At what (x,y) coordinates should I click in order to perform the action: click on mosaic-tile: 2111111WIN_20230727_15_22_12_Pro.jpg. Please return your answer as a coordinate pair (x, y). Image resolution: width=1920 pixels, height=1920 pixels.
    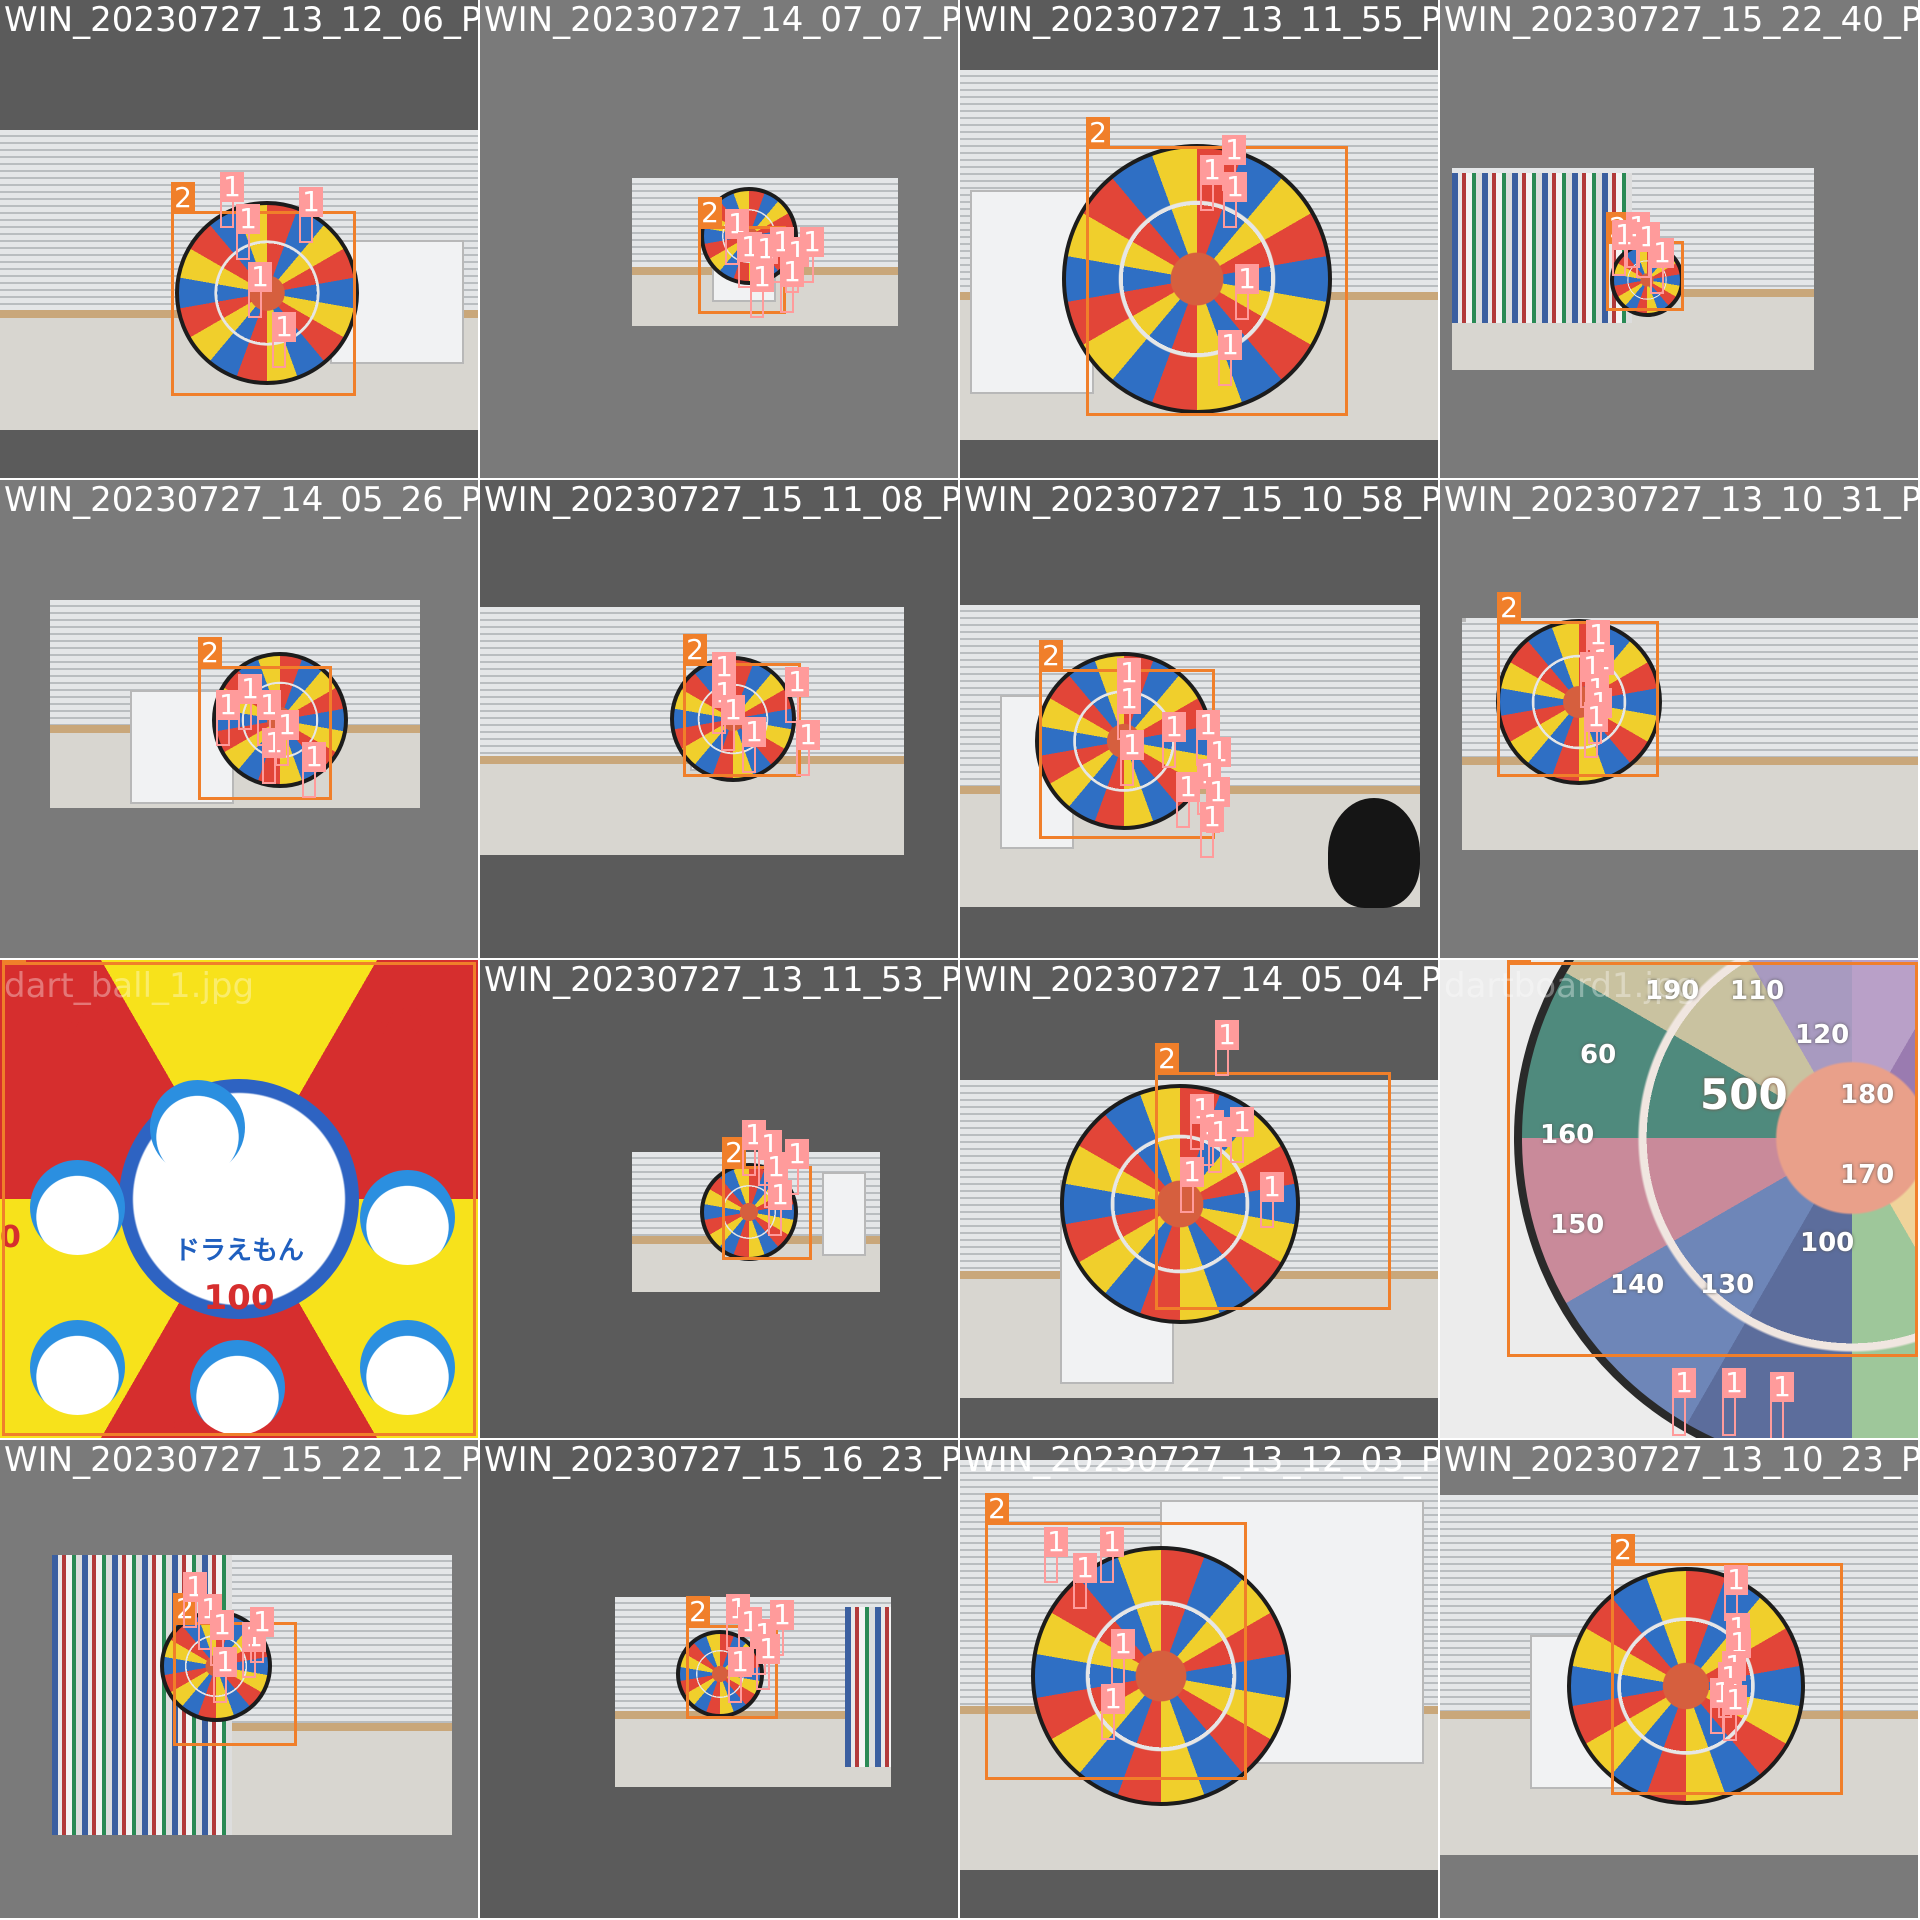
    Looking at the image, I should click on (239, 1679).